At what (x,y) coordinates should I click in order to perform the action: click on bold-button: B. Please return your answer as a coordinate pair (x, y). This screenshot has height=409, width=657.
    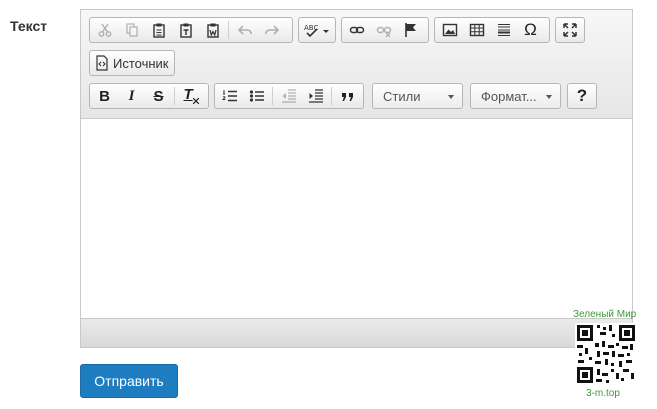
    Looking at the image, I should click on (104, 96).